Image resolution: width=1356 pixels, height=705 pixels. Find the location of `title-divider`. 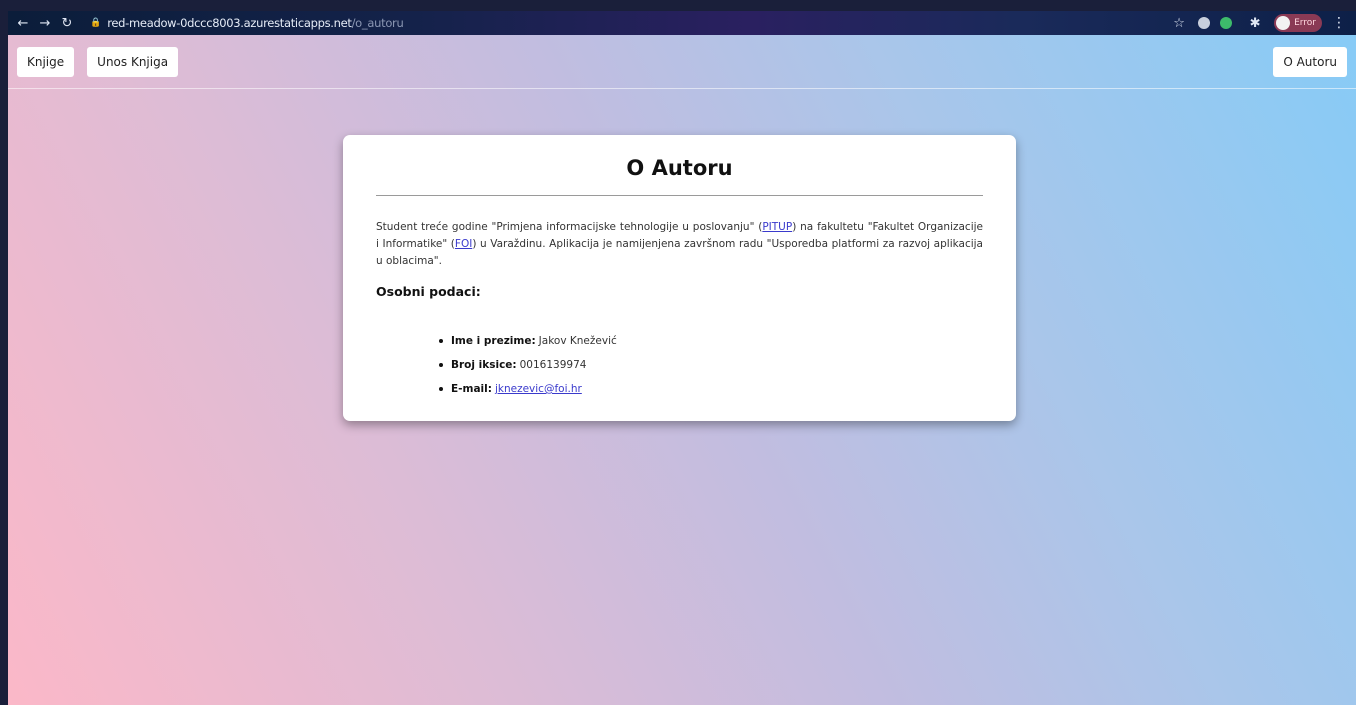

title-divider is located at coordinates (679, 195).